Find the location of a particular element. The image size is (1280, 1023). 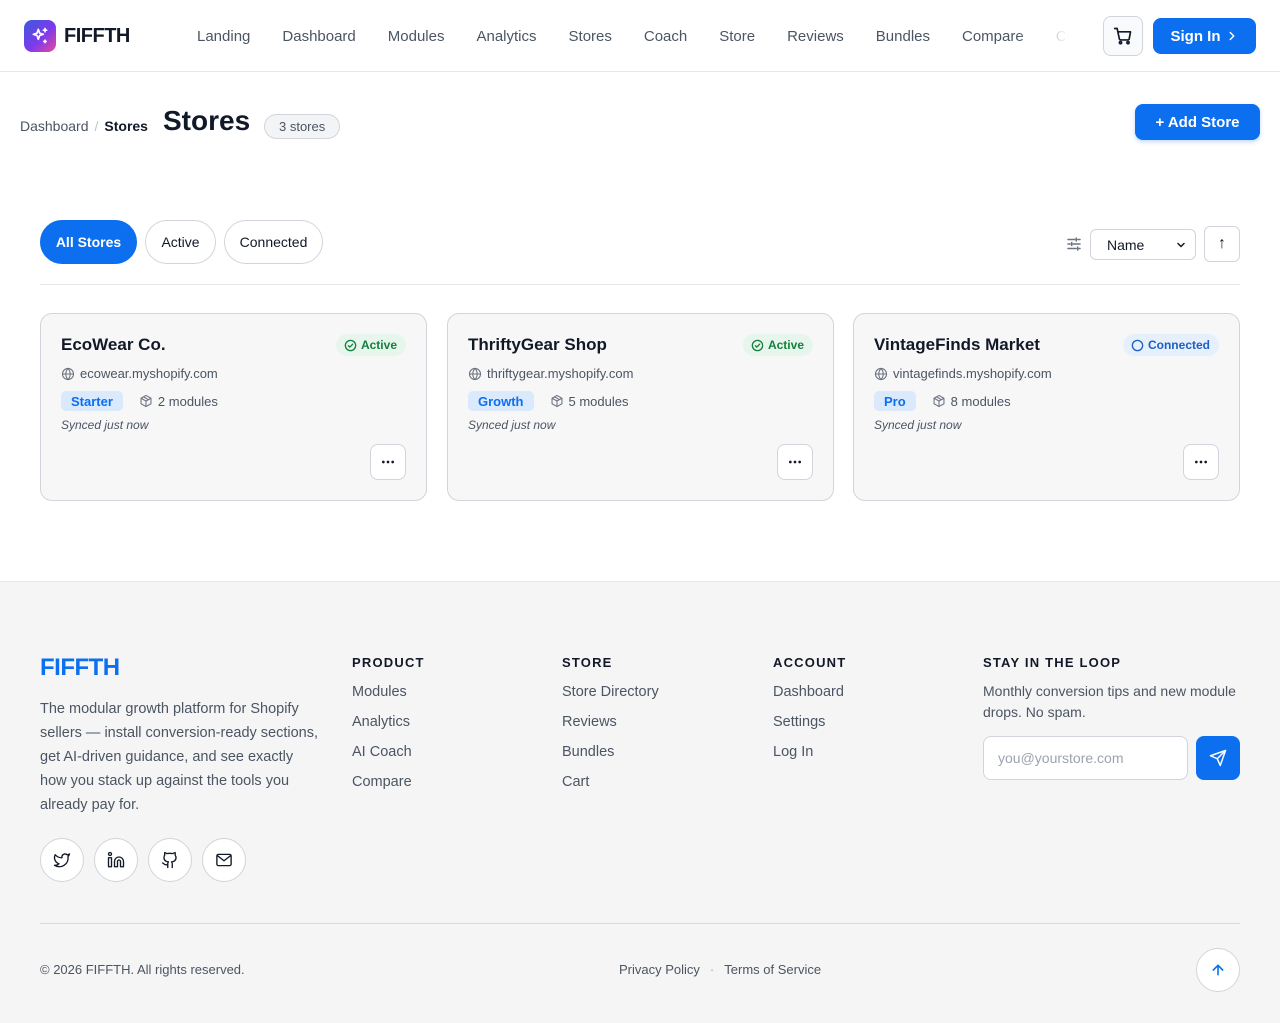

github-link is located at coordinates (170, 860).